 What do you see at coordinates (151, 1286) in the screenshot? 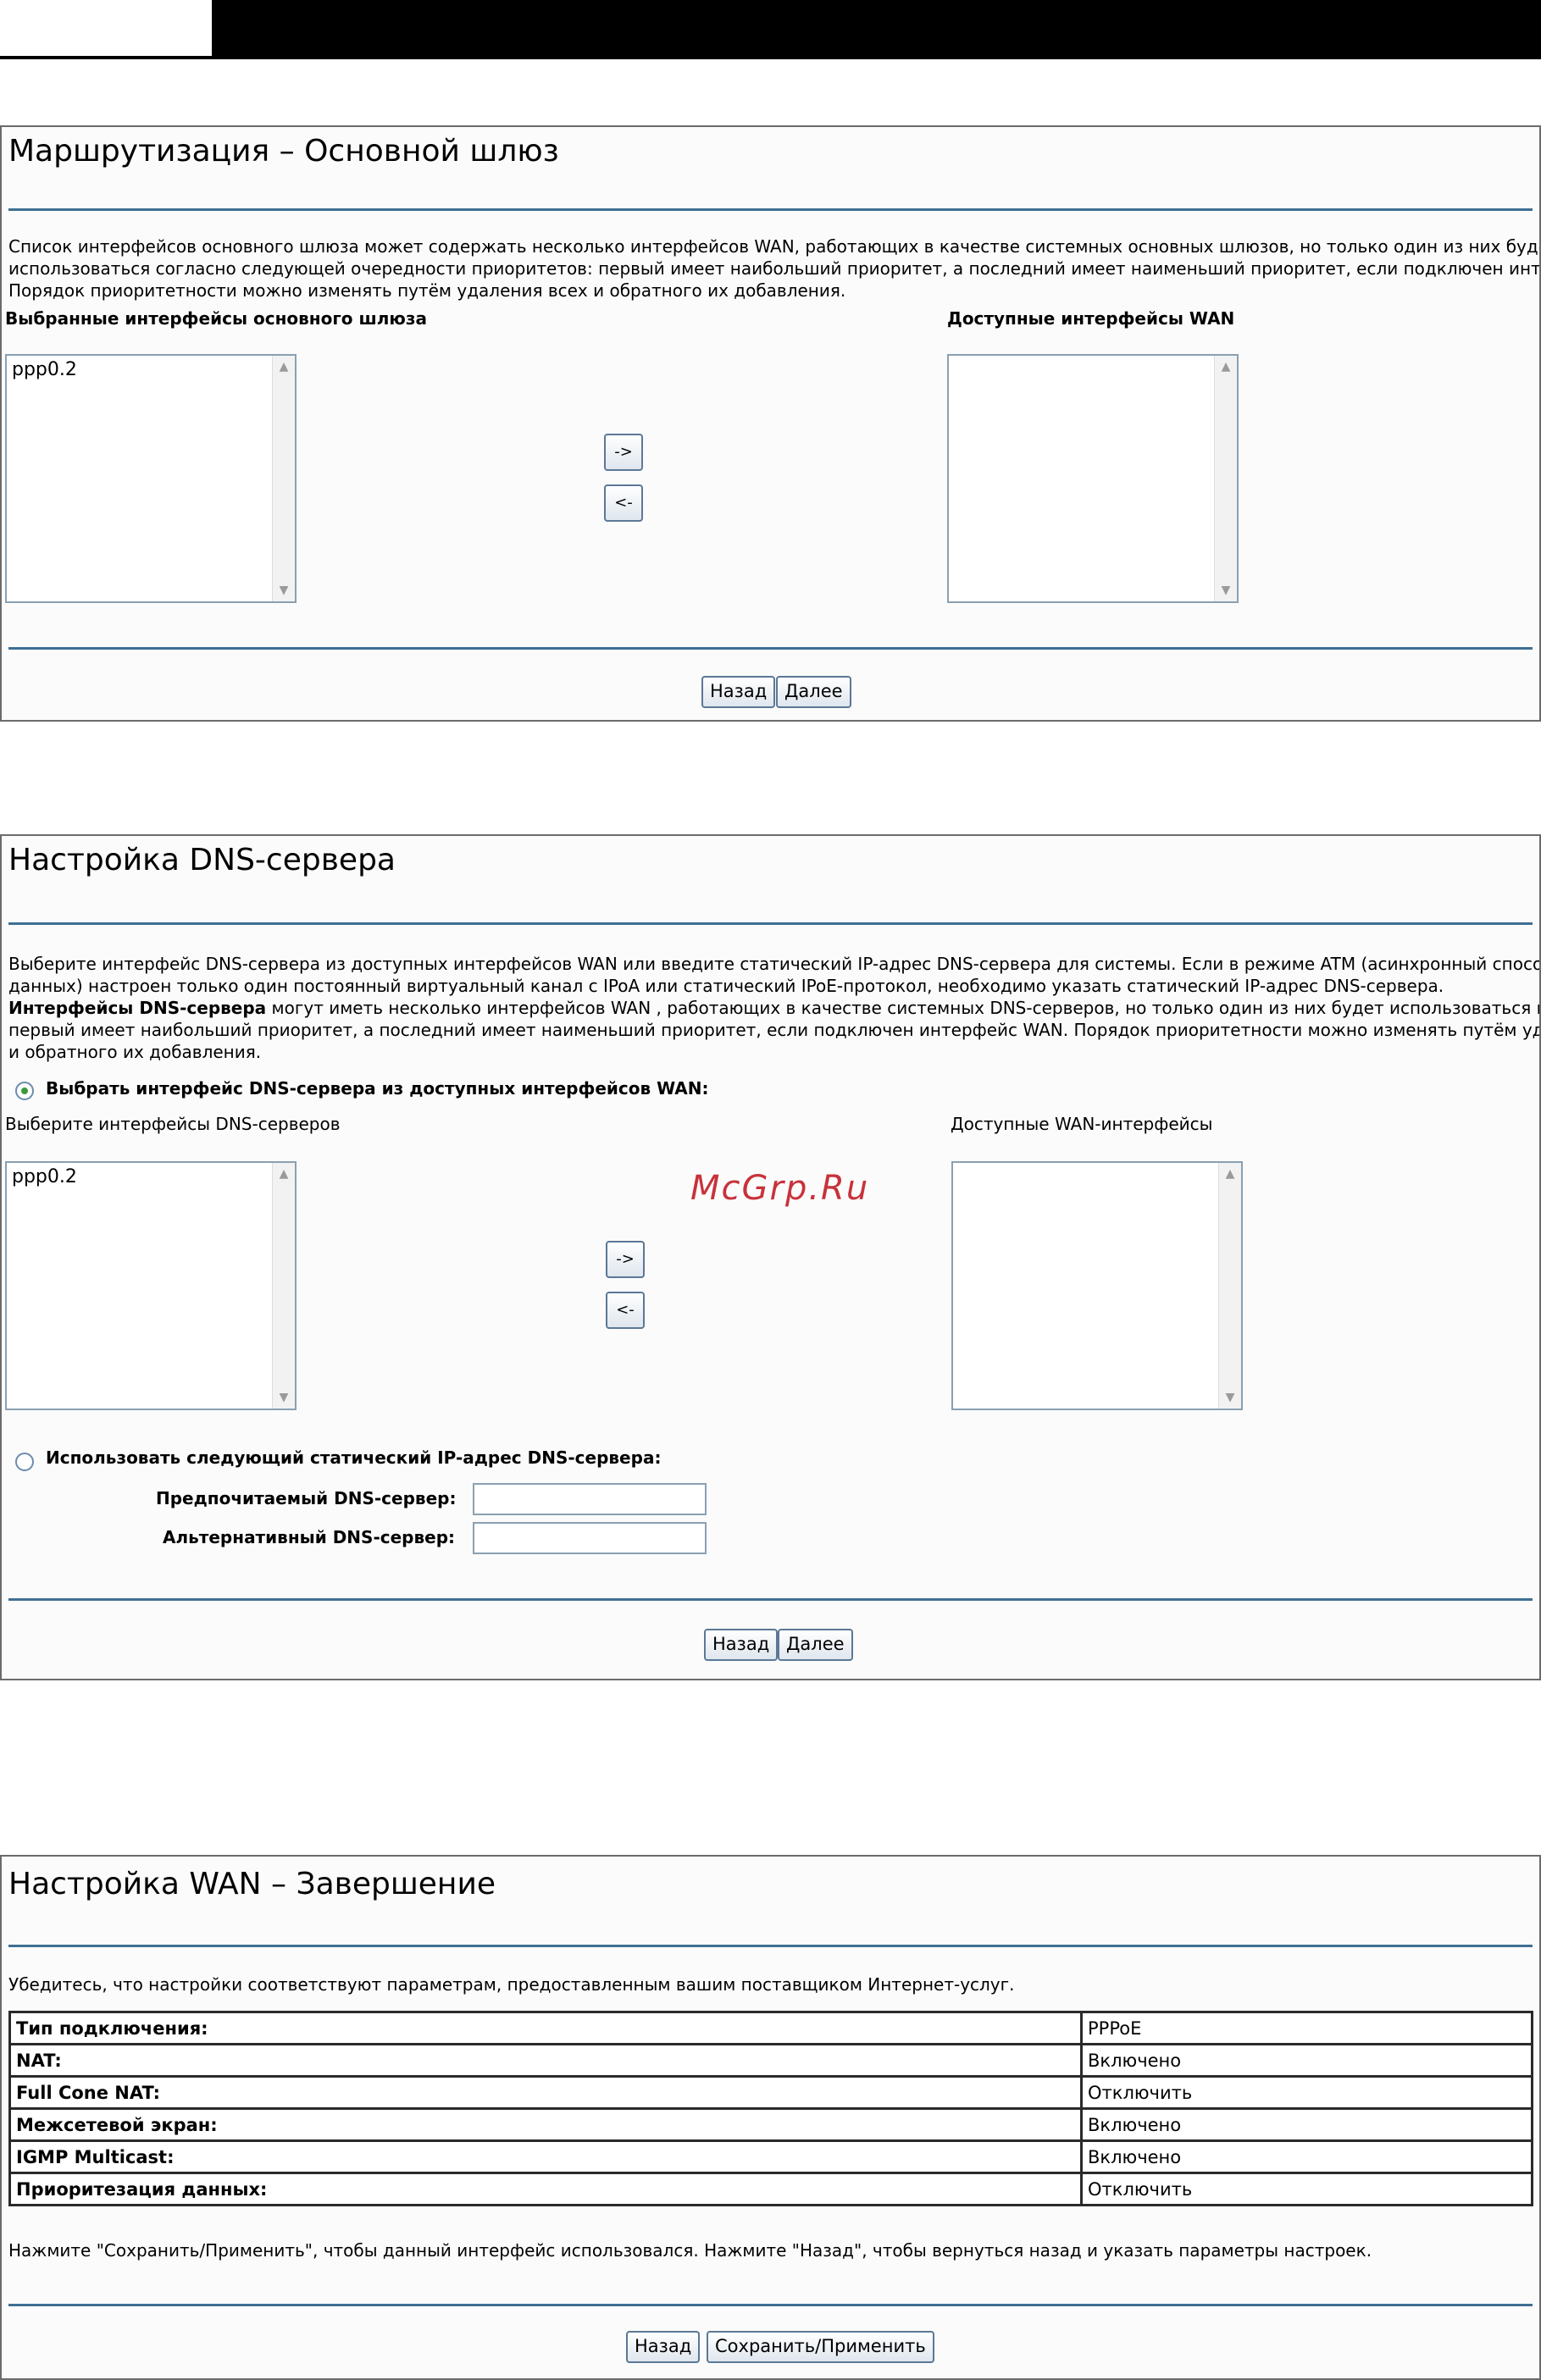
I see `selected-dns-list: ppp0.2 ▲ ▼` at bounding box center [151, 1286].